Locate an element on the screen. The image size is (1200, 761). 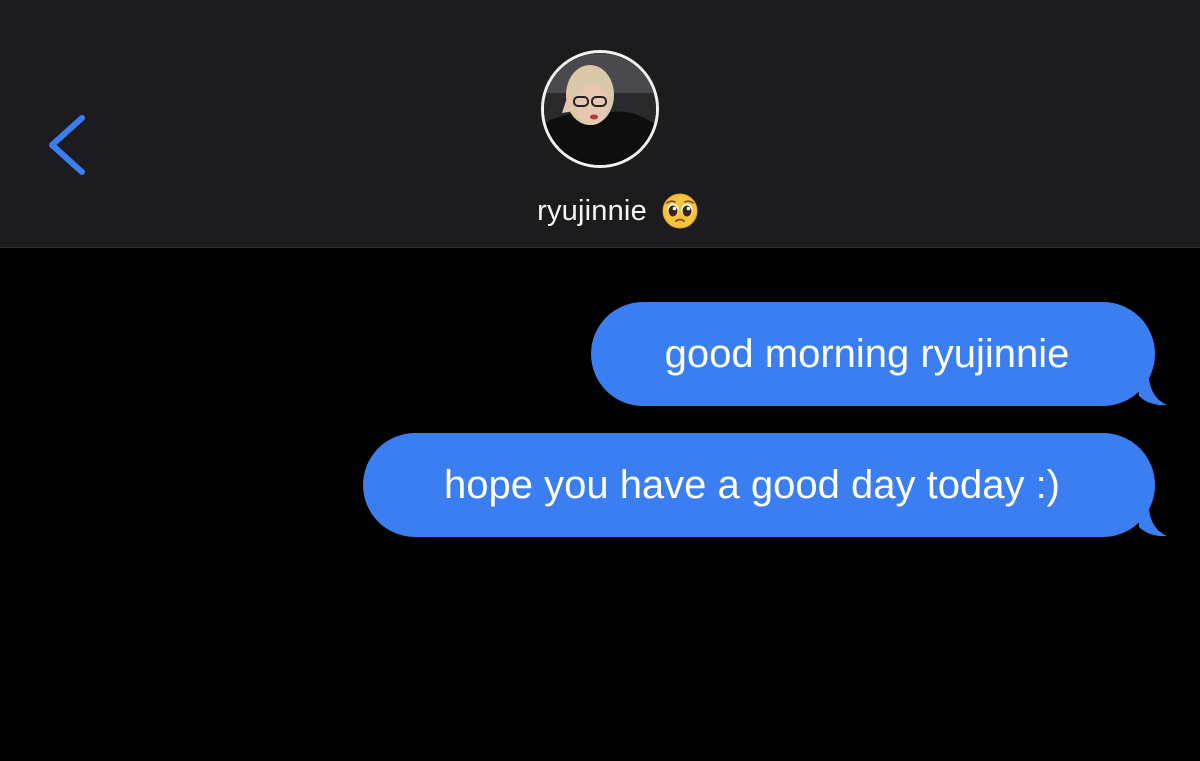
message-text: hope you have a good day today :) is located at coordinates (751, 485).